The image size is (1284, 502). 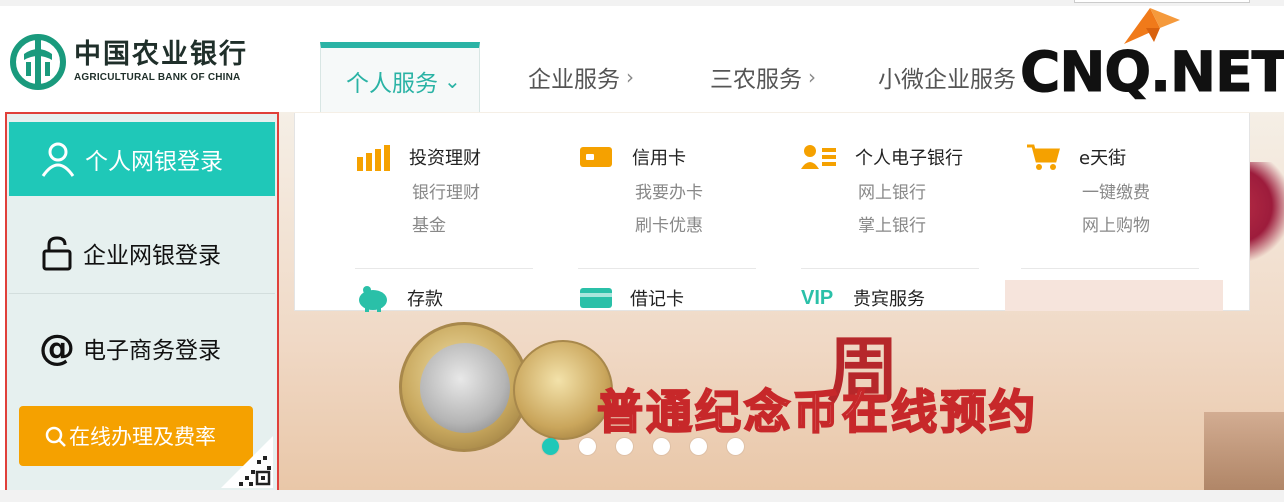 What do you see at coordinates (152, 255) in the screenshot?
I see `login-label: 企业网银登录` at bounding box center [152, 255].